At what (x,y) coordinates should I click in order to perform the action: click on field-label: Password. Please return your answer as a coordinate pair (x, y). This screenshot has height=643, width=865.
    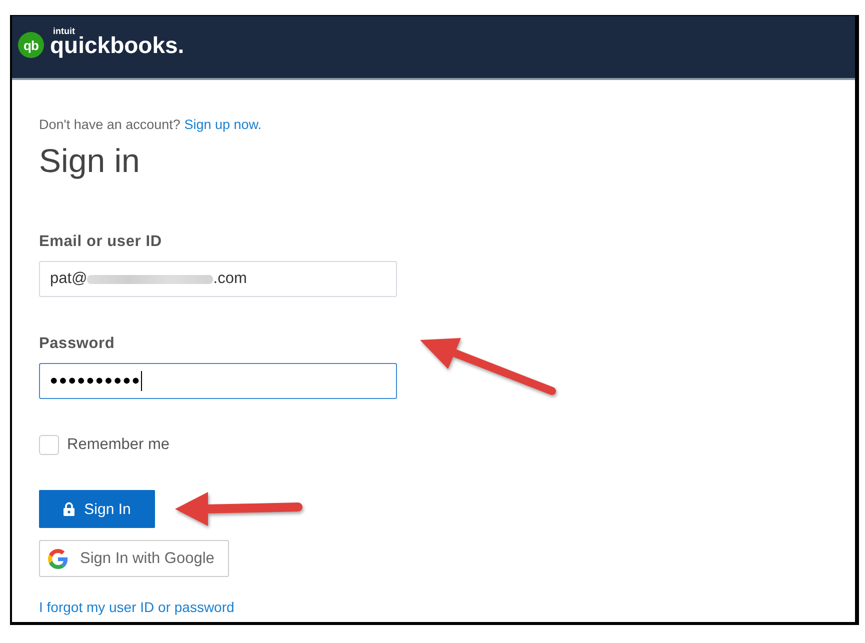
    Looking at the image, I should click on (77, 343).